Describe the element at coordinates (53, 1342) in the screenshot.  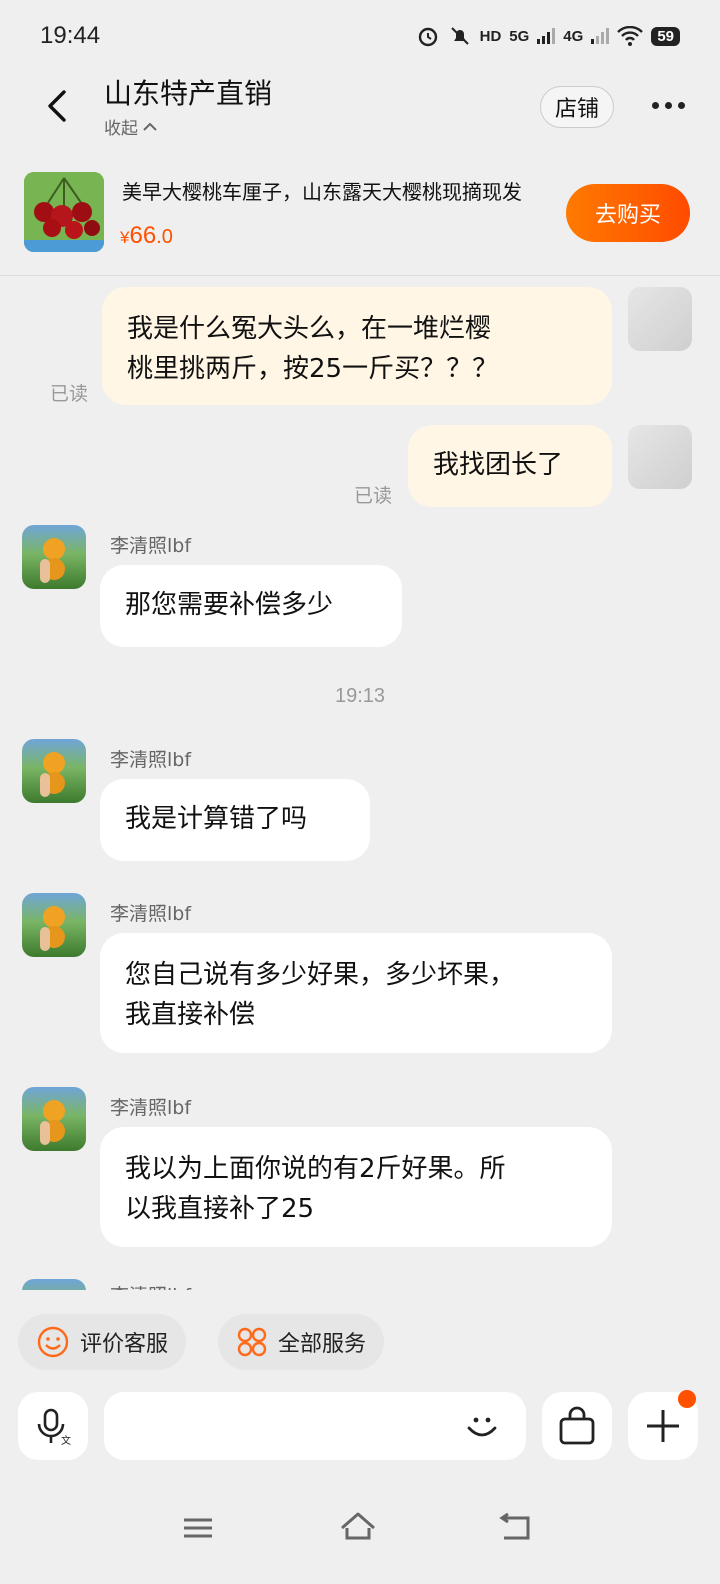
I see `smile-service-icon` at that location.